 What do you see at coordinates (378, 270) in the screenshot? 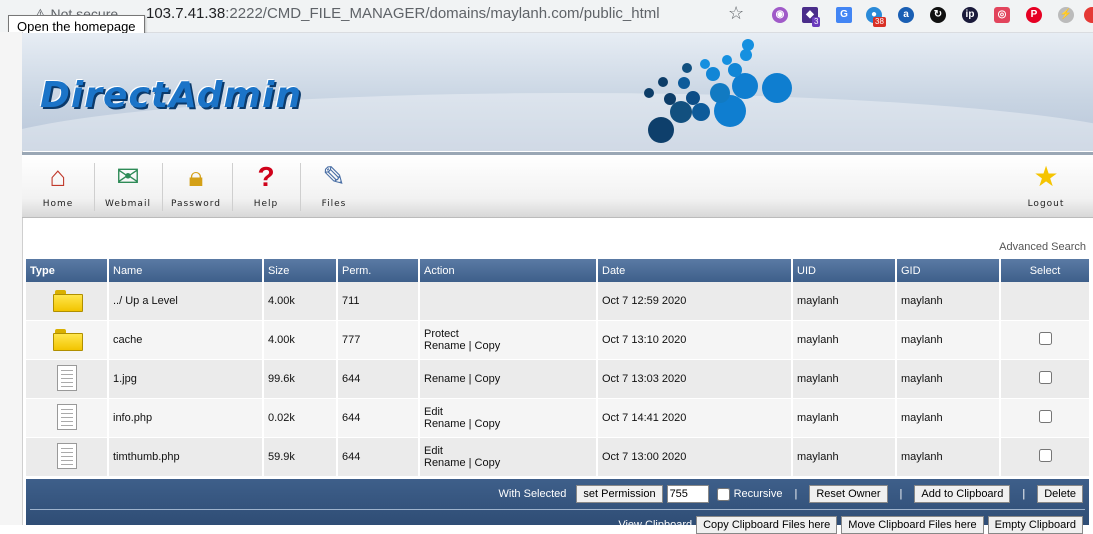
I see `col-perm: Perm.` at bounding box center [378, 270].